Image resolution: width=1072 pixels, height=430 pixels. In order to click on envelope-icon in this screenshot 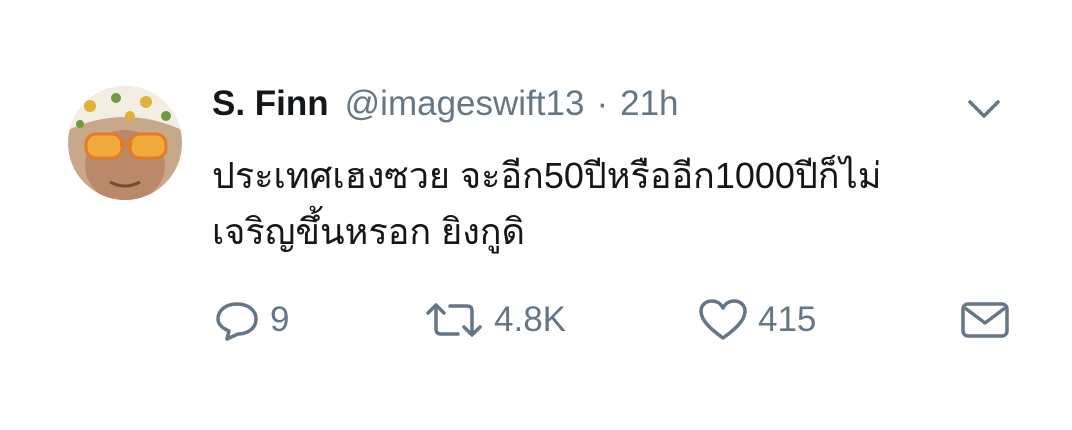, I will do `click(985, 320)`.